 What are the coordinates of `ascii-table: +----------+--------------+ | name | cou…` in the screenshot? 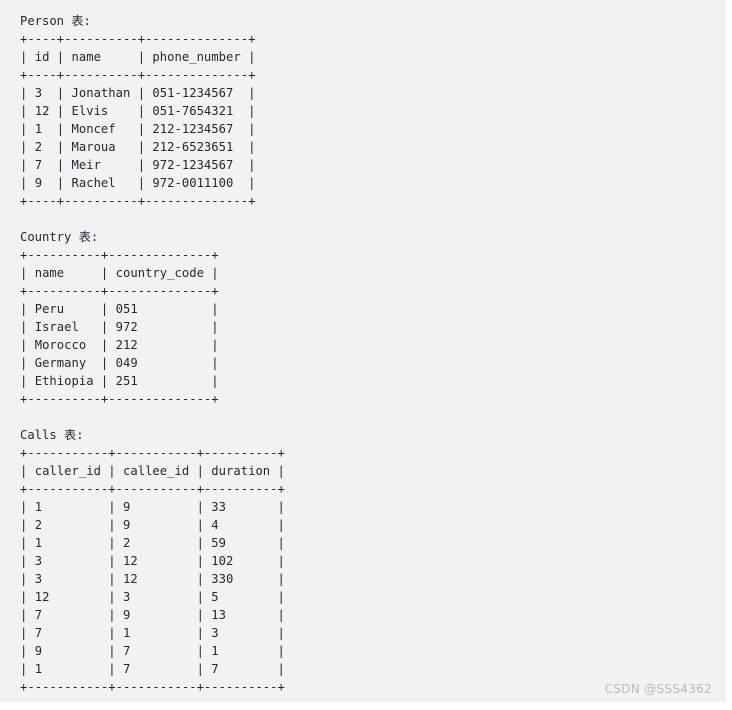 It's located at (119, 327).